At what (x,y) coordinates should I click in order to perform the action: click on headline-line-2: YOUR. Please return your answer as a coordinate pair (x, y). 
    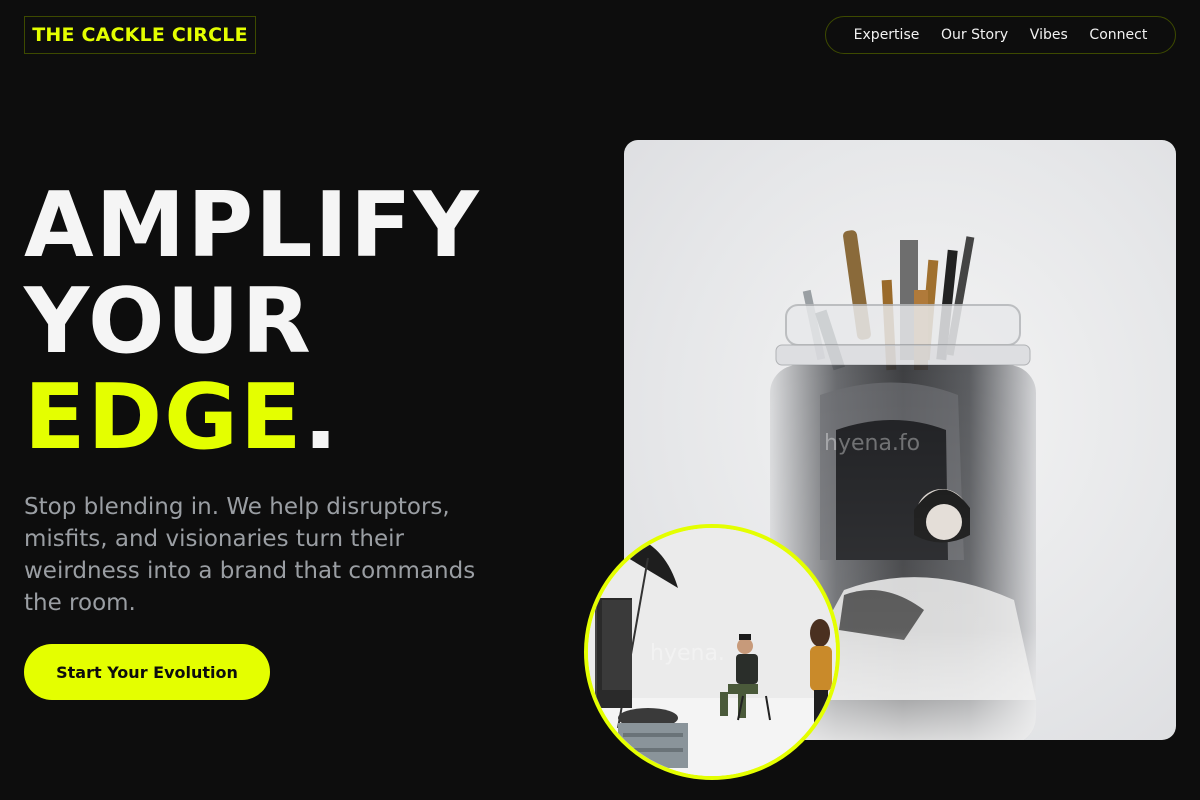
    Looking at the image, I should click on (168, 321).